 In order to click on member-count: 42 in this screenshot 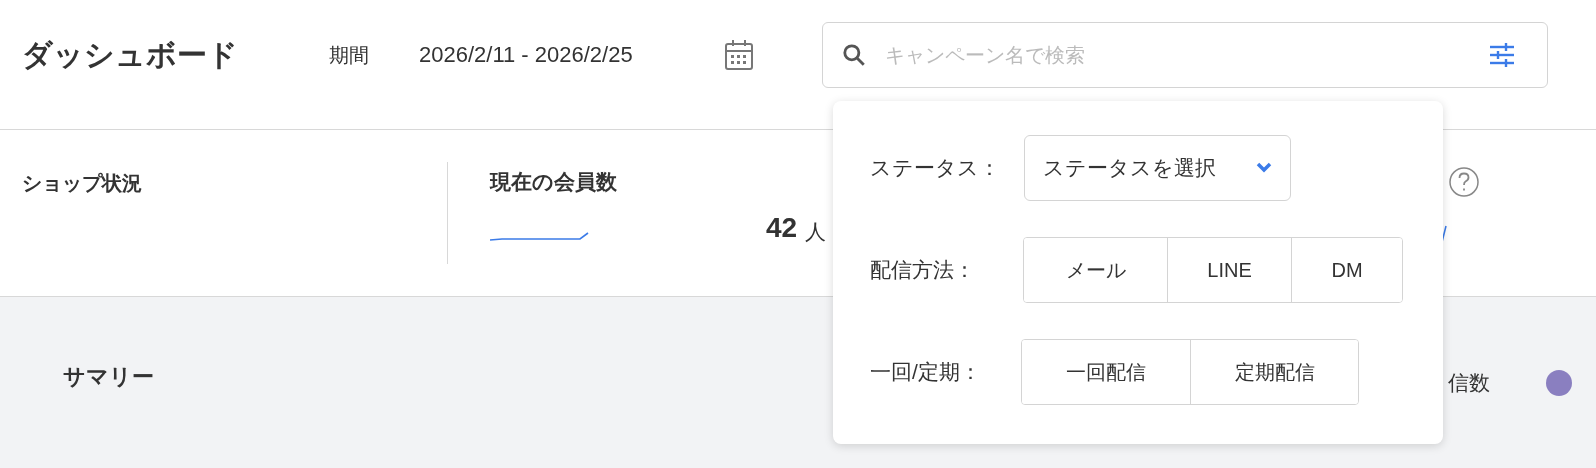, I will do `click(782, 227)`.